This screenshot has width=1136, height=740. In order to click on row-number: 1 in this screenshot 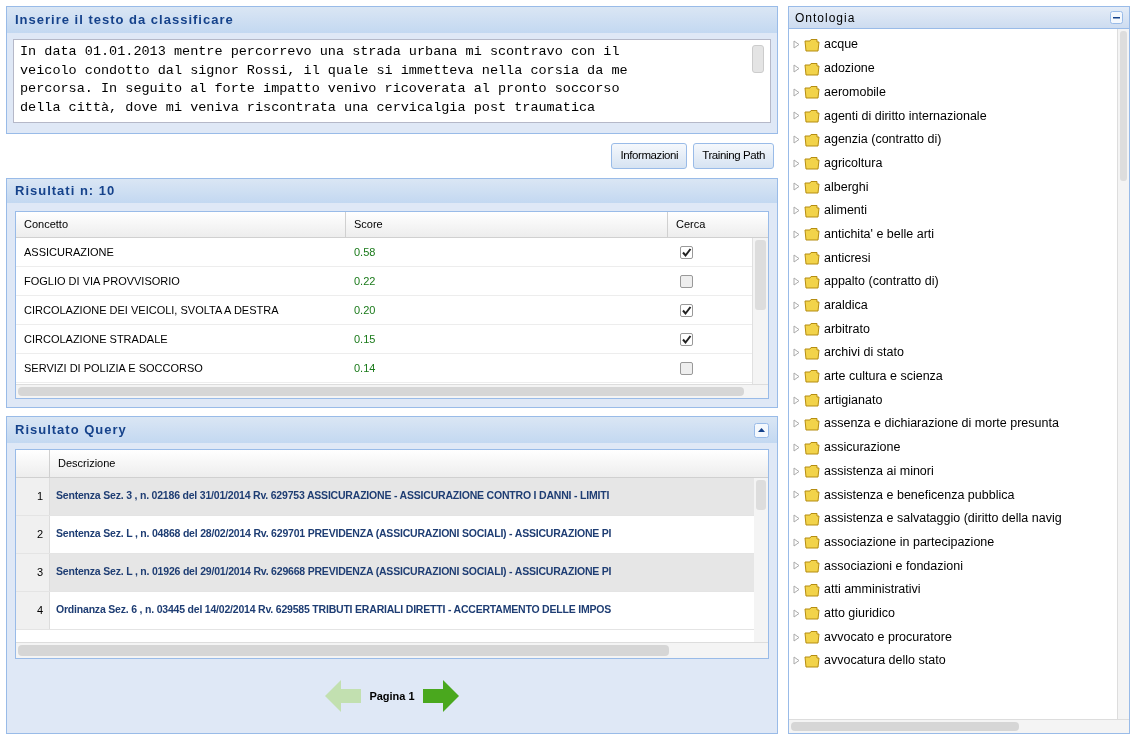, I will do `click(33, 496)`.